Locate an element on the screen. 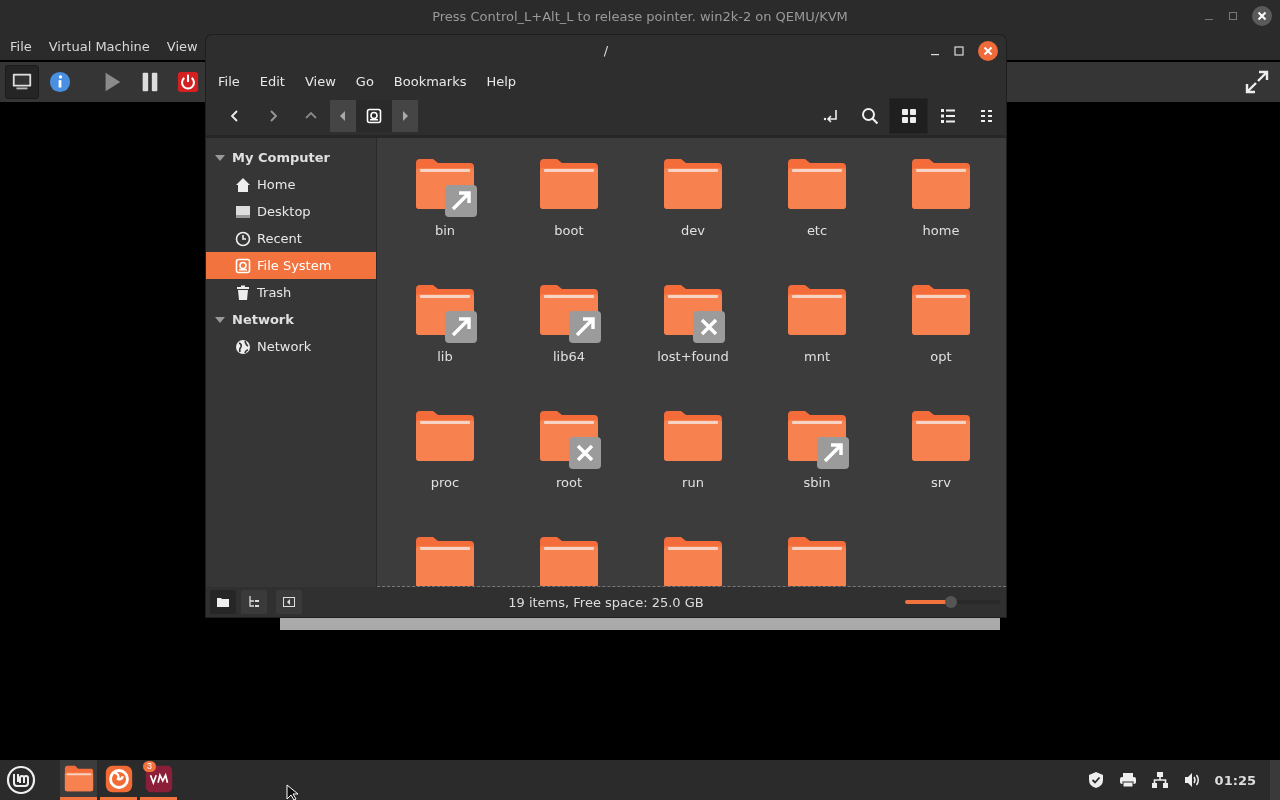  file-name: sbin is located at coordinates (817, 482).